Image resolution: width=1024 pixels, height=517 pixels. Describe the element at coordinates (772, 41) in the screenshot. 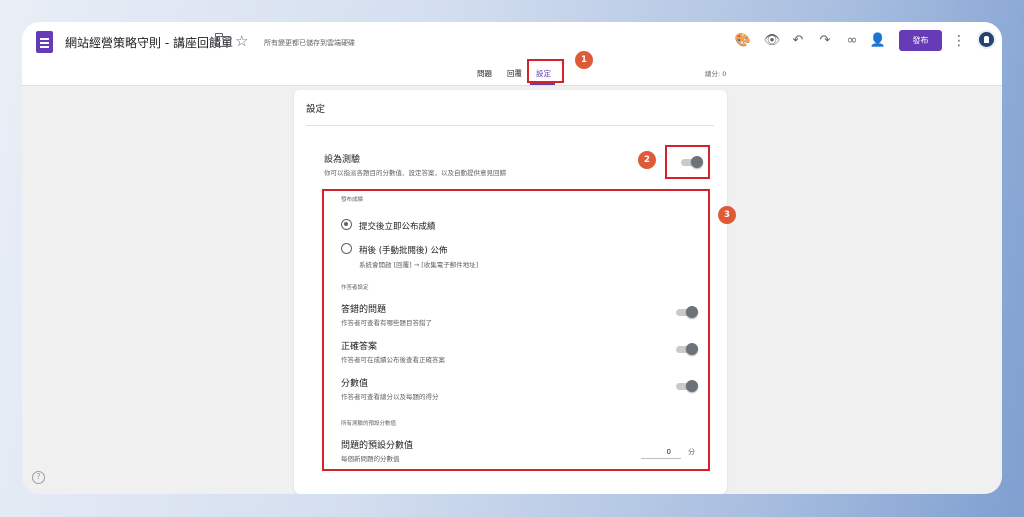

I see `eye-icon: 👁` at that location.